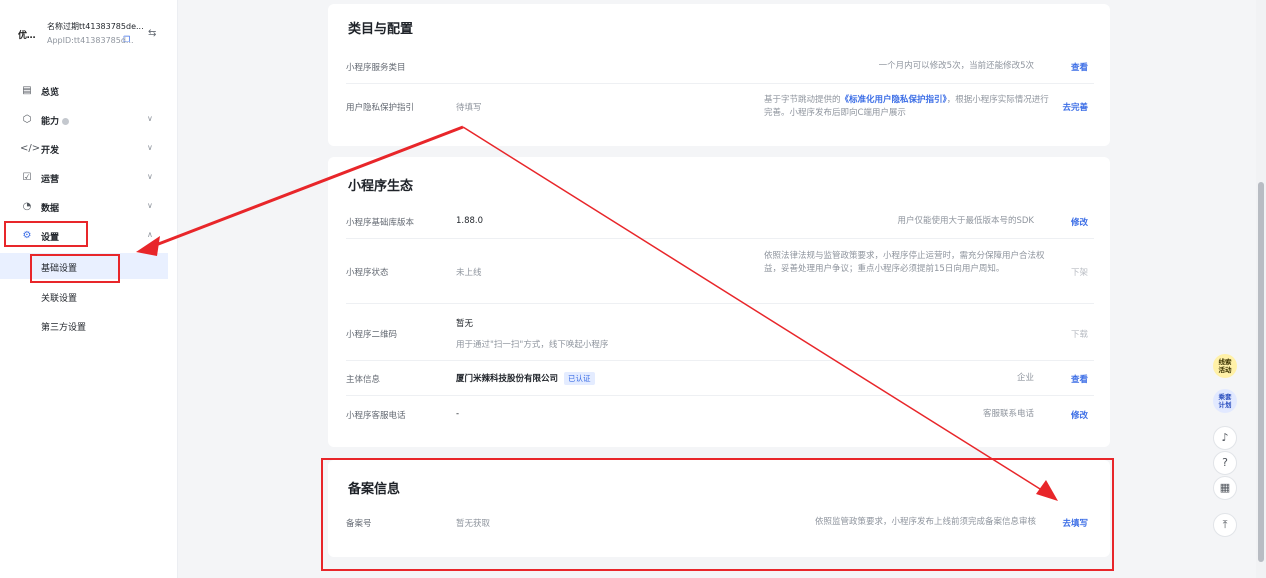 This screenshot has width=1266, height=578. I want to click on leads-activity-button: 线索活动, so click(1225, 366).